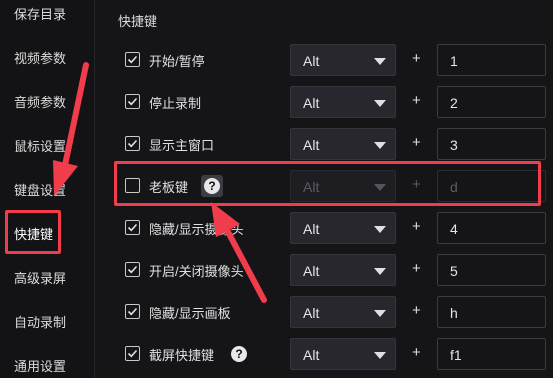 This screenshot has height=378, width=553. What do you see at coordinates (239, 252) in the screenshot?
I see `arrow-to-boss-key-icon` at bounding box center [239, 252].